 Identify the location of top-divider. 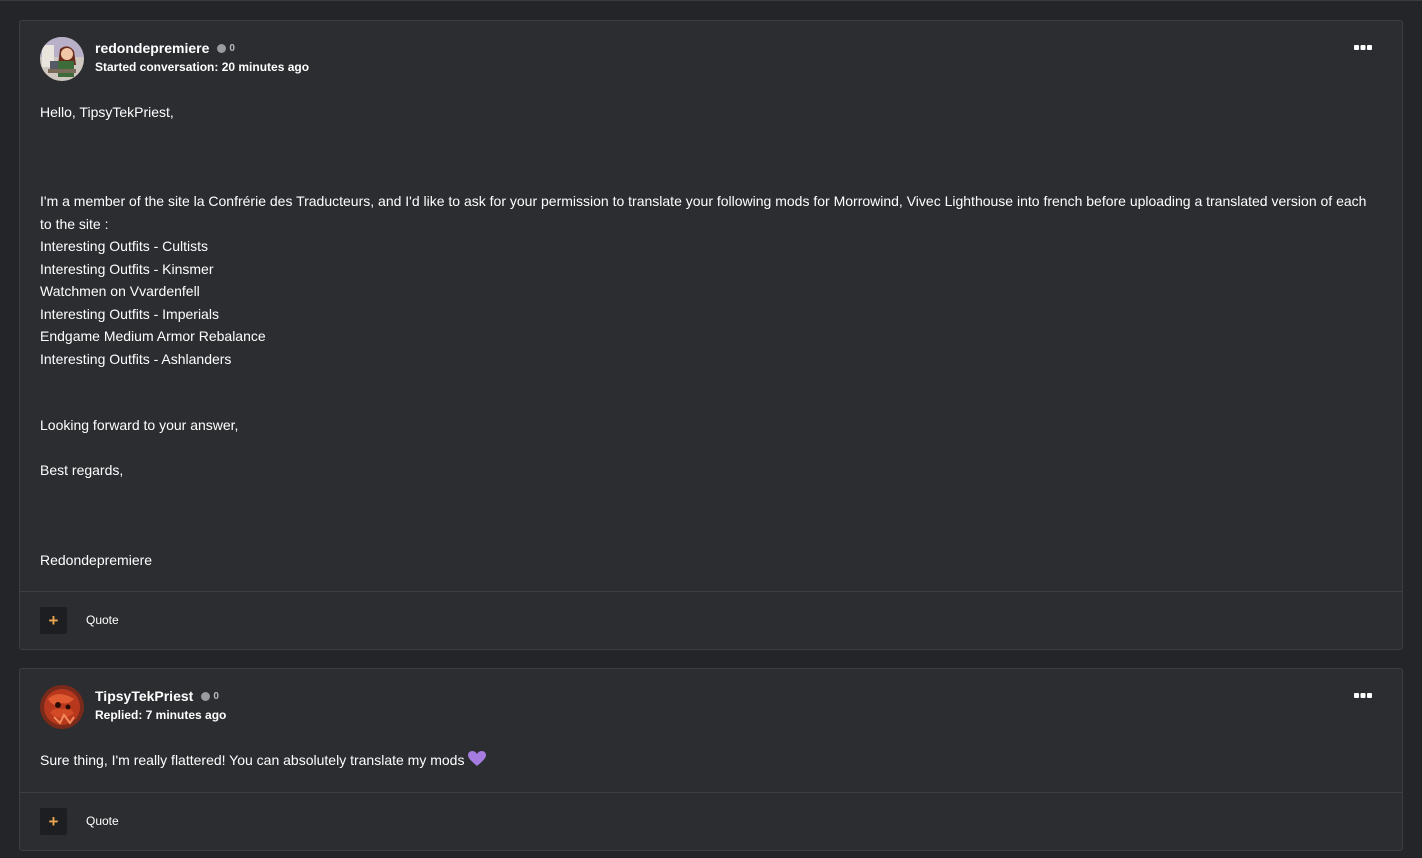
(711, 0).